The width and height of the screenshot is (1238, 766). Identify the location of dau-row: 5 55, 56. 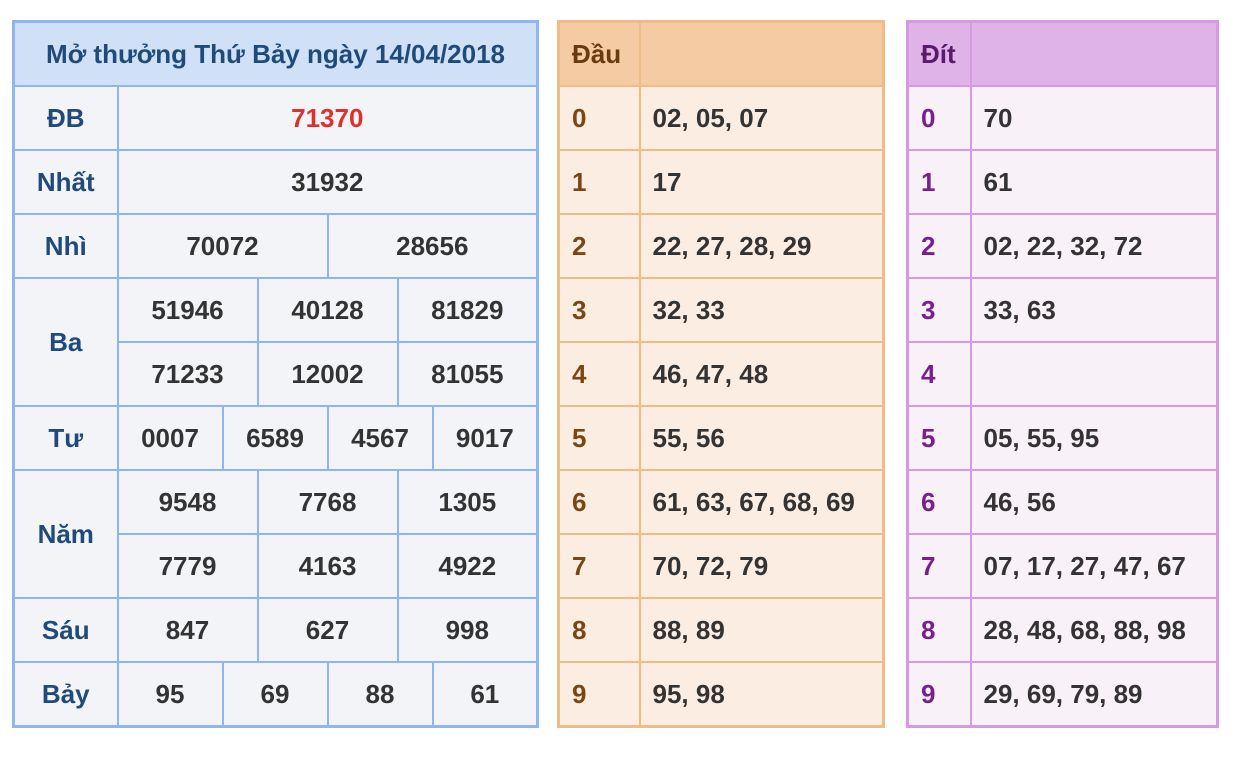
(721, 438).